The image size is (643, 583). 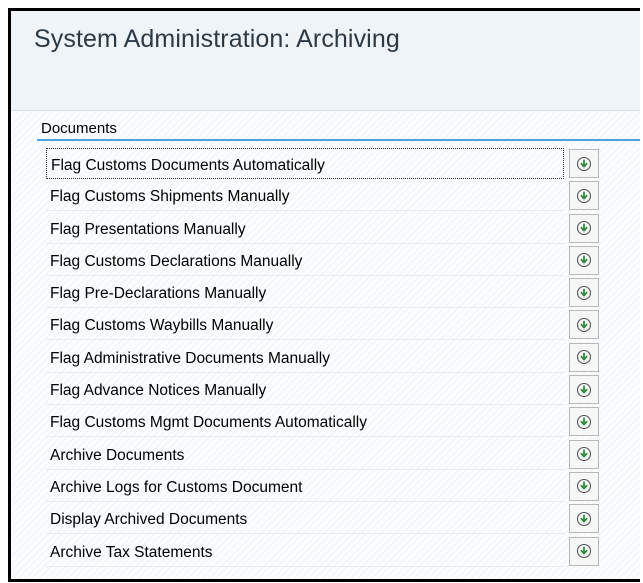 I want to click on list-item: Flag Customs Shipments Manually, so click(x=327, y=196).